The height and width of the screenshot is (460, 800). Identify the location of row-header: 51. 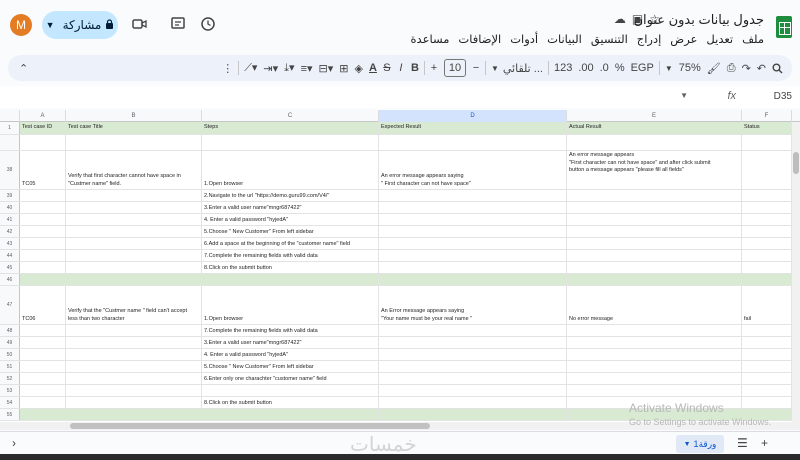
(10, 366).